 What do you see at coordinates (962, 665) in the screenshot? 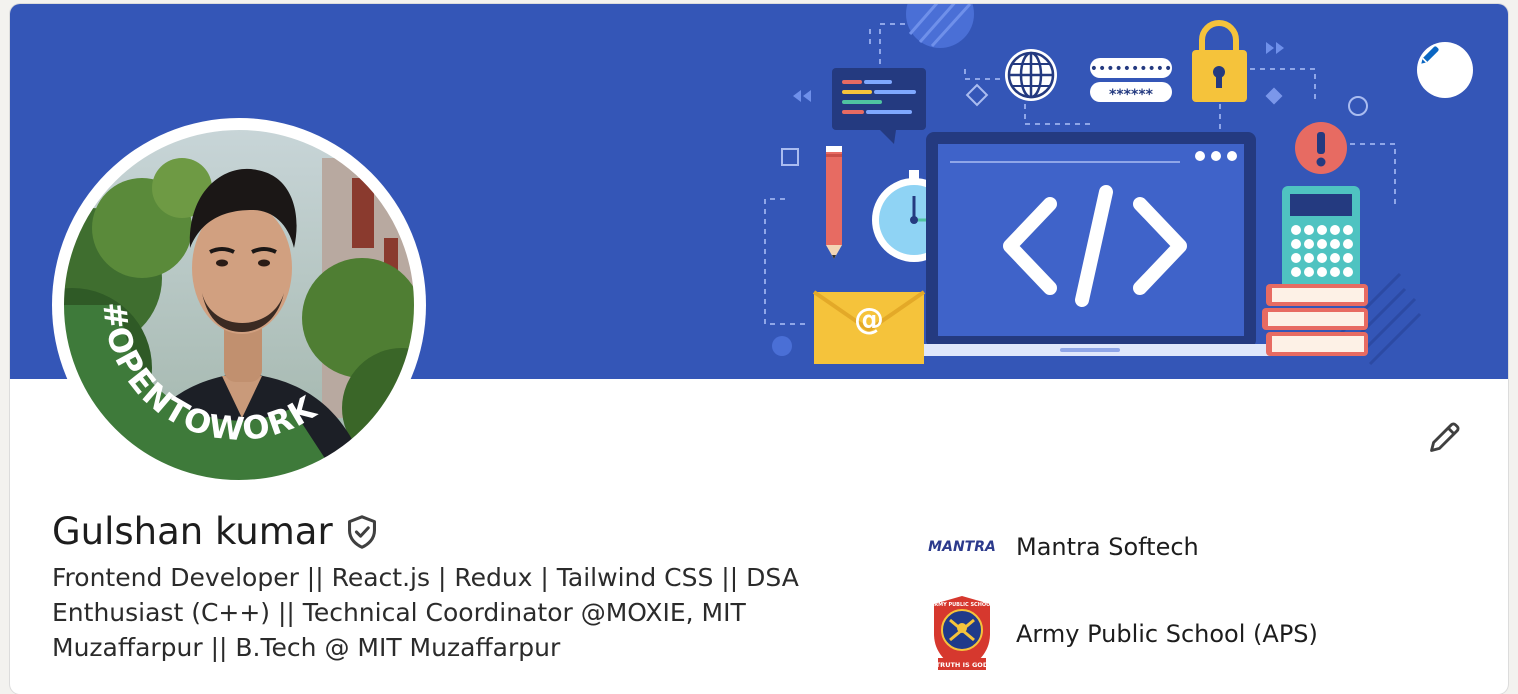
I see `school-motto: TRUTH IS GOD` at bounding box center [962, 665].